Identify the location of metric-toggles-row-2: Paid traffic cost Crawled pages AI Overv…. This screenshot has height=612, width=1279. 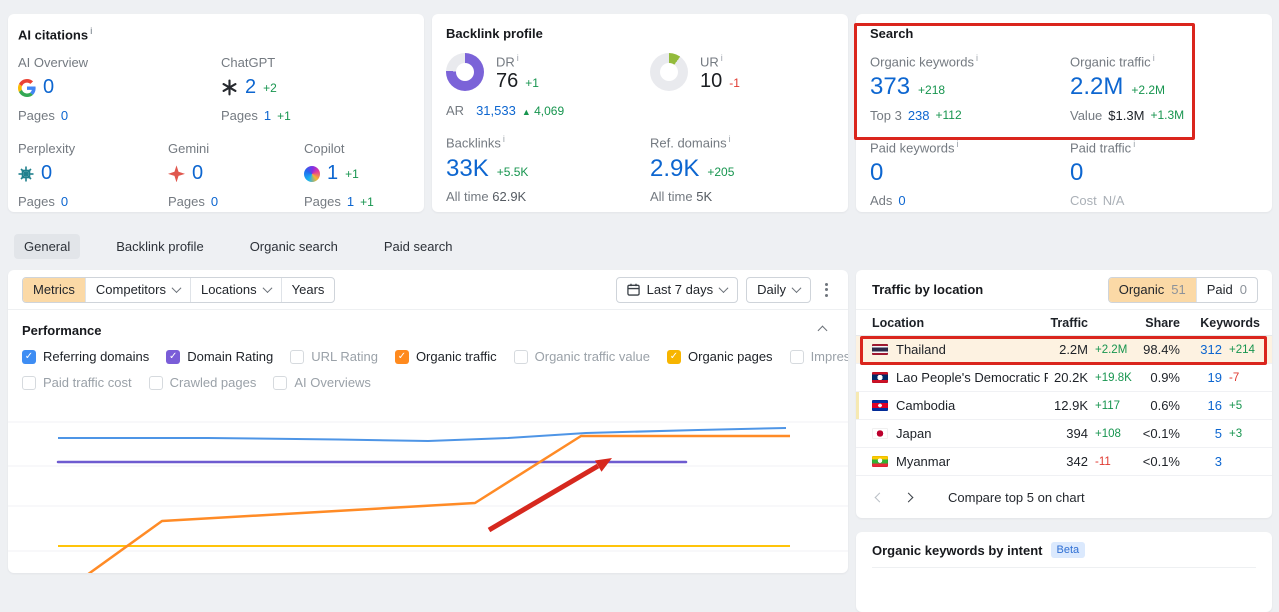
(428, 382).